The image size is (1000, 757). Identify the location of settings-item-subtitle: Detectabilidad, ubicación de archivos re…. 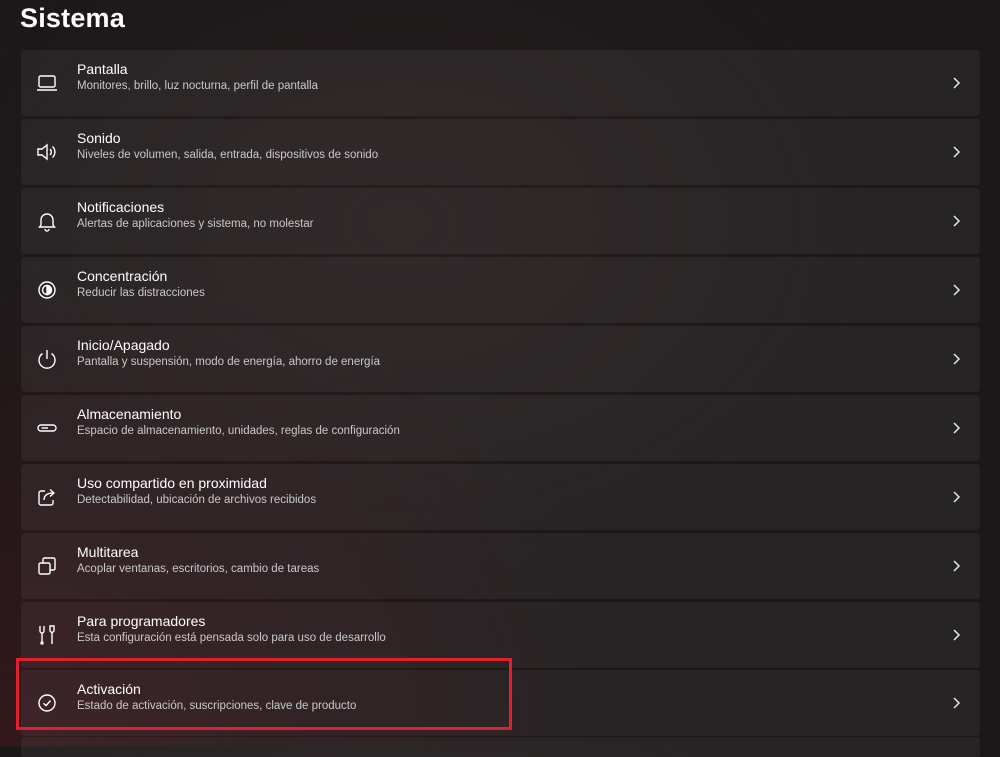
(197, 500).